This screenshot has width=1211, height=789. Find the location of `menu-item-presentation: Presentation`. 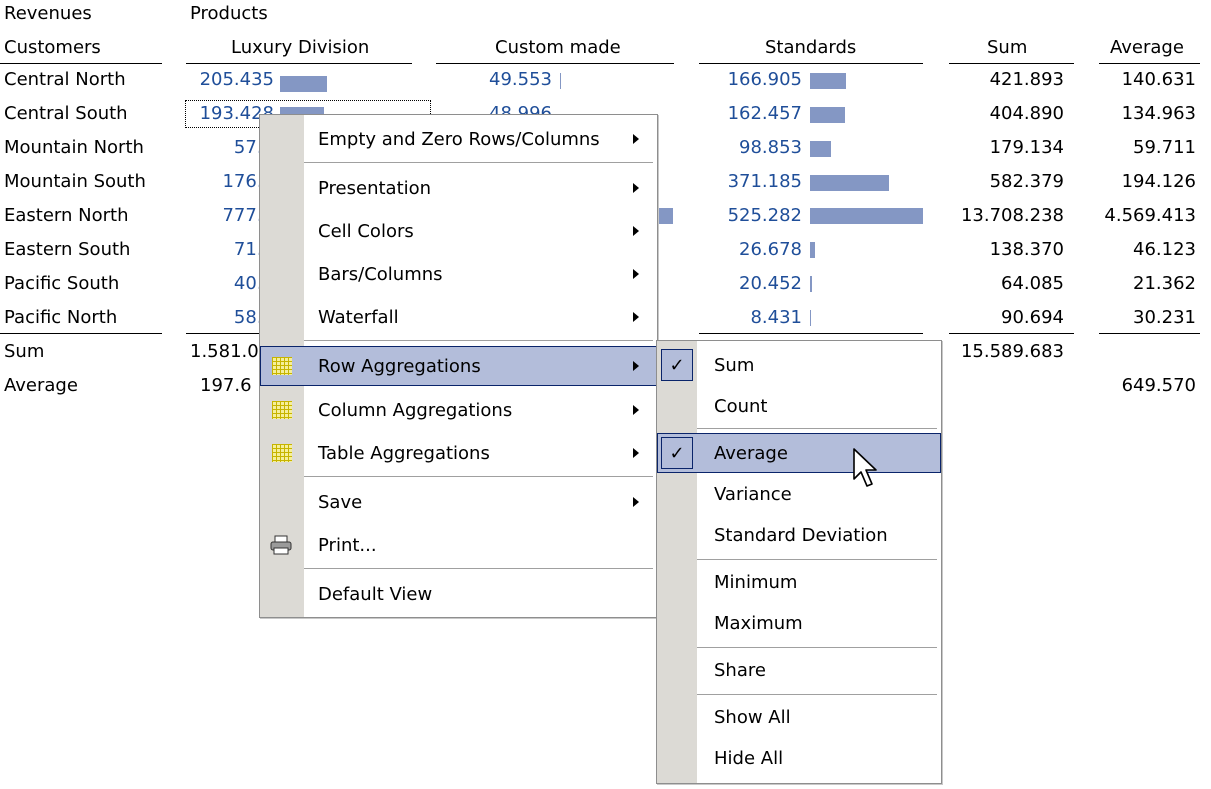

menu-item-presentation: Presentation is located at coordinates (458, 188).